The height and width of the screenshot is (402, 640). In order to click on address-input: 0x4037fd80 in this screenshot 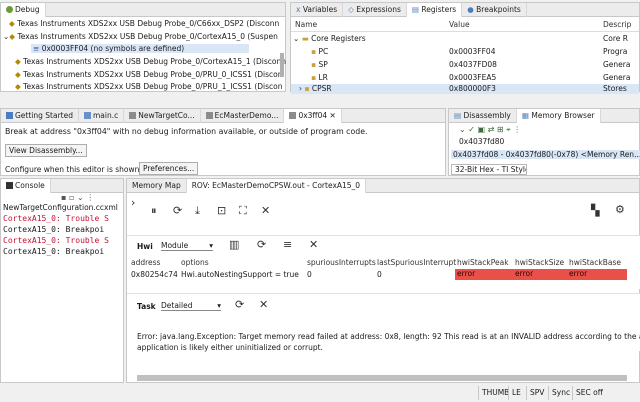, I will do `click(509, 141)`.